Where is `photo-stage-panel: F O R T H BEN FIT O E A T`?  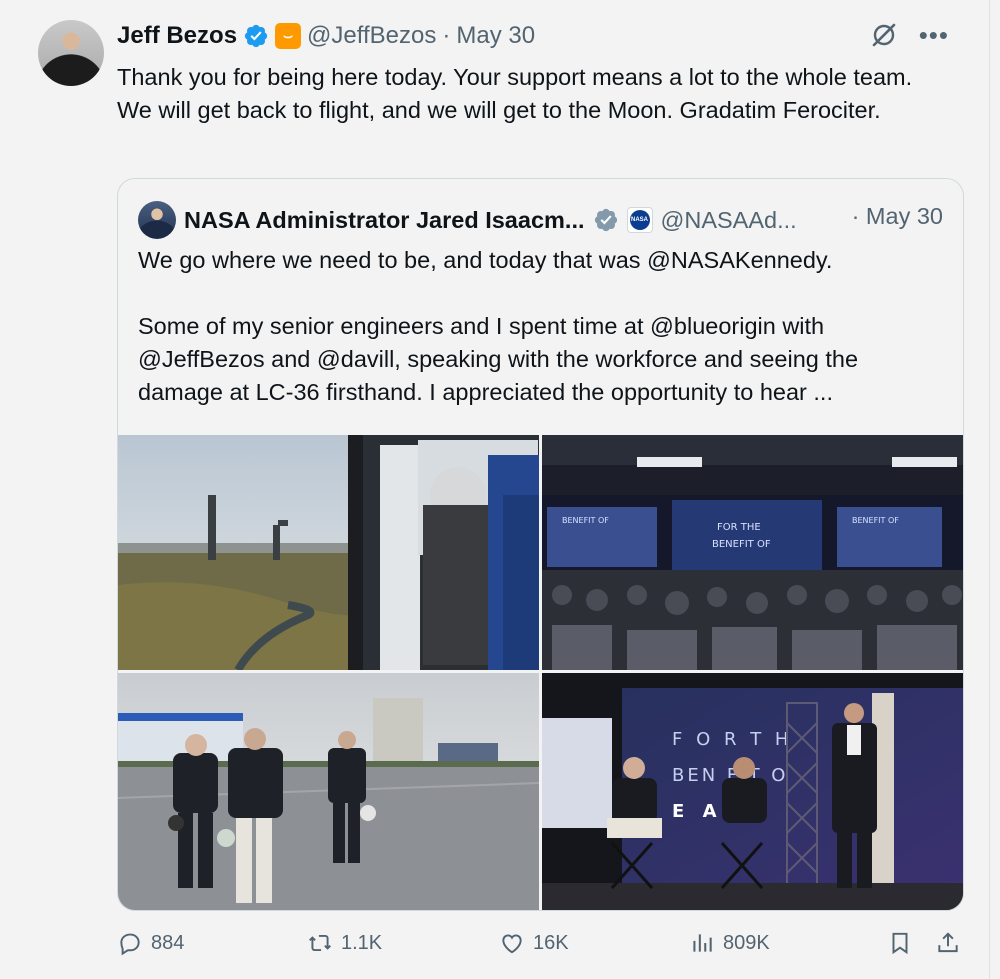 photo-stage-panel: F O R T H BEN FIT O E A T is located at coordinates (752, 791).